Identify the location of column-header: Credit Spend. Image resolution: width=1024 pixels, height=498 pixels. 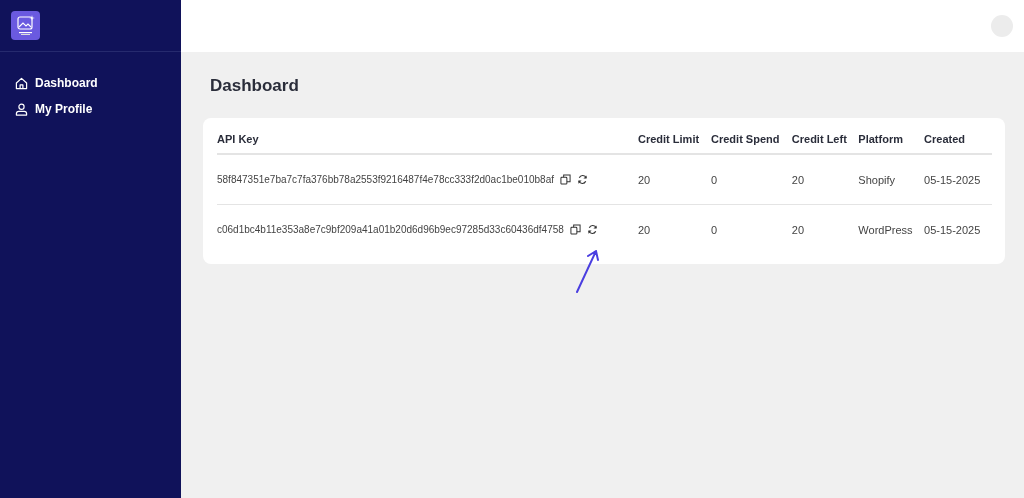
(751, 139).